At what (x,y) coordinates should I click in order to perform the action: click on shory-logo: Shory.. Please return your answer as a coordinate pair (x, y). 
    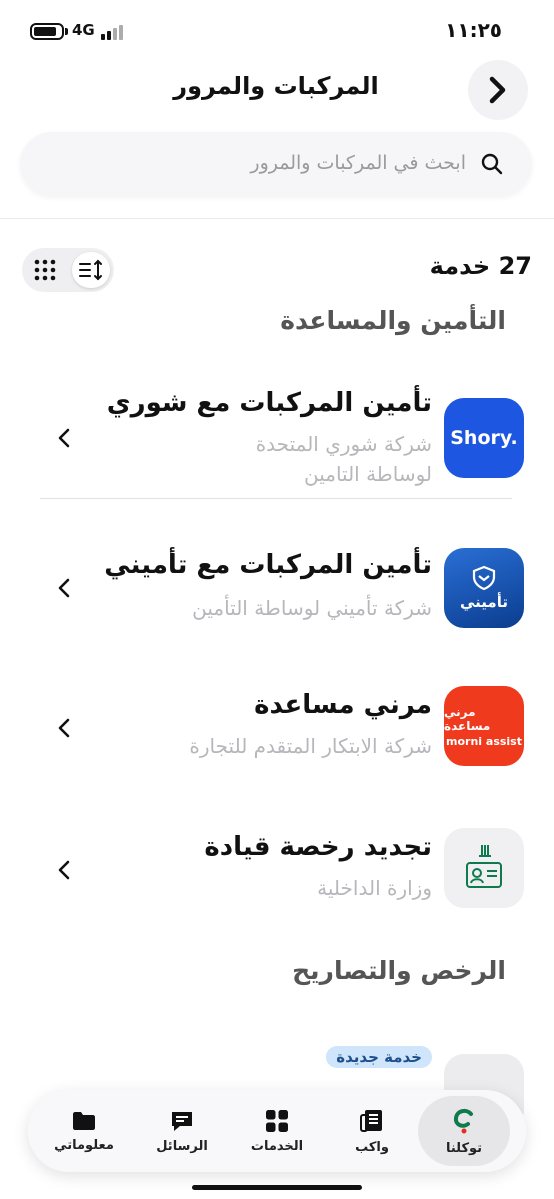
    Looking at the image, I should click on (484, 438).